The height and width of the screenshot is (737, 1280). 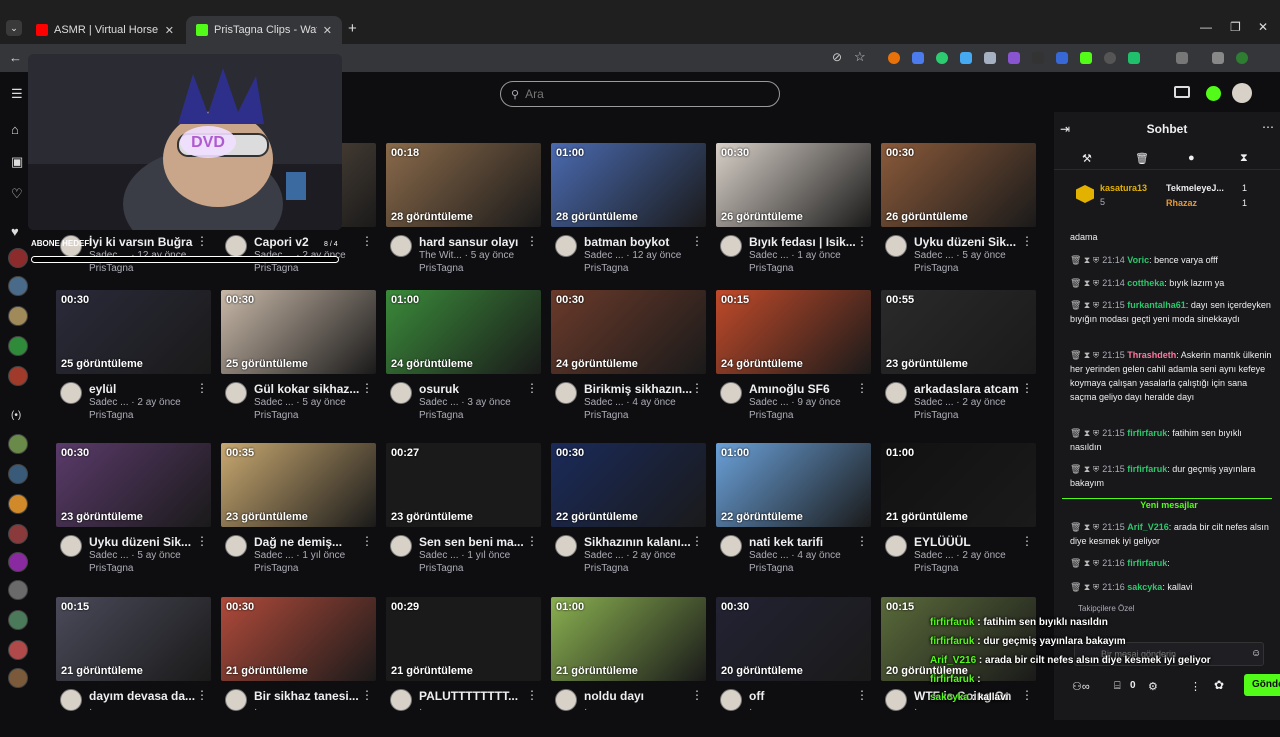 I want to click on chat-settings-icon: ⋯, so click(x=1268, y=127).